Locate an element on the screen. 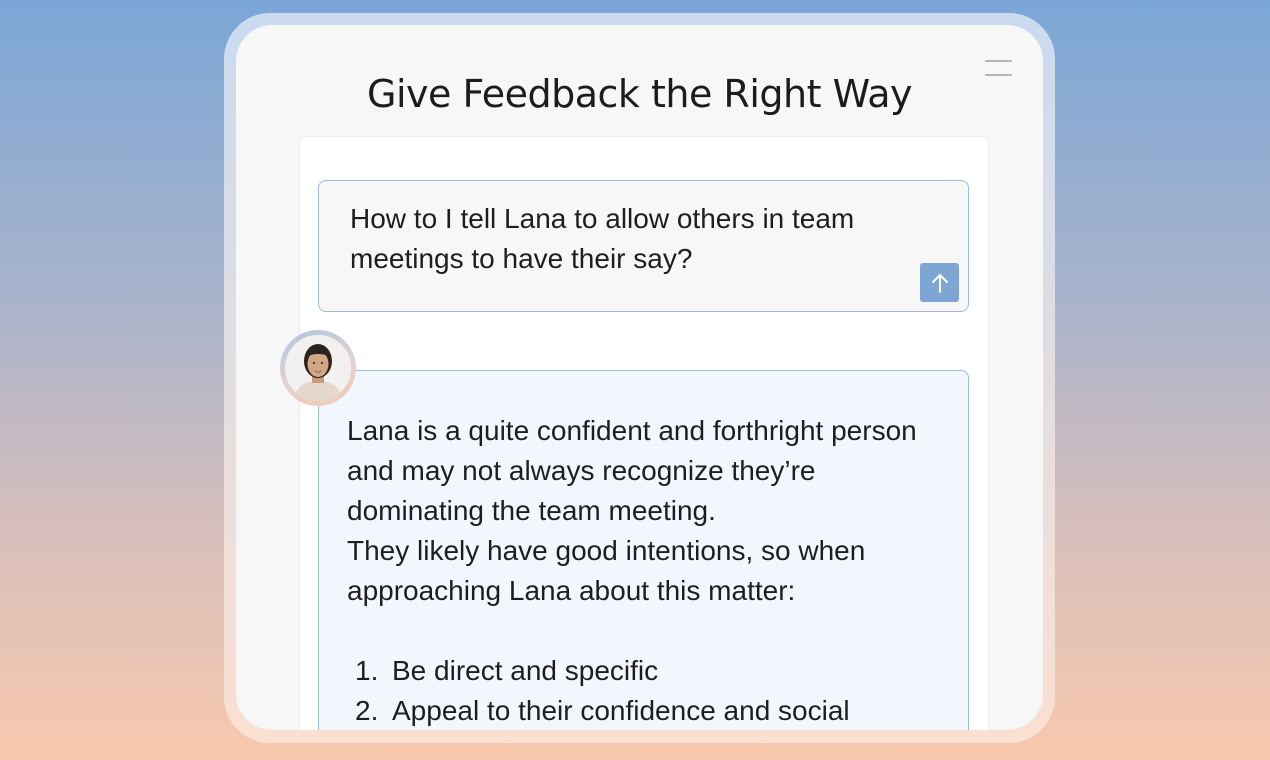  person-portrait-icon is located at coordinates (318, 368).